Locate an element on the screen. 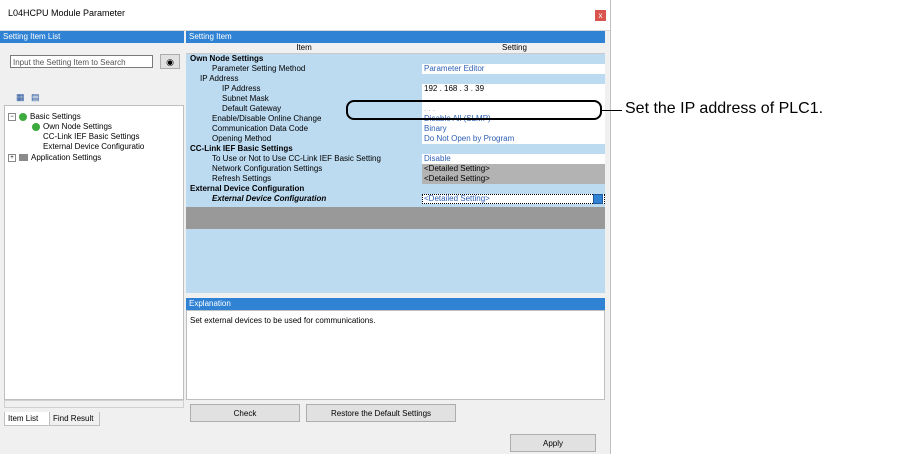 The image size is (898, 454). tree-item-cc-link: CC-Link IEF Basic Settings is located at coordinates (91, 136).